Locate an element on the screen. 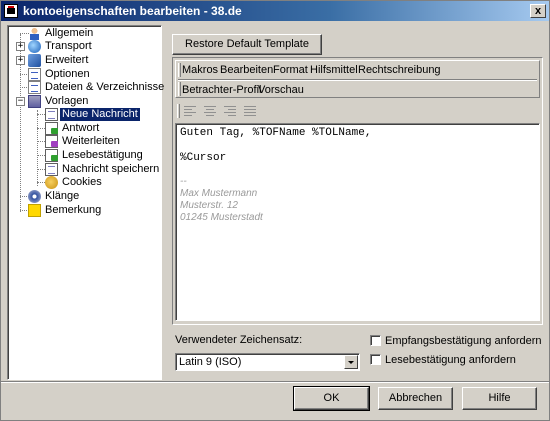  menu-bearbeiten: Bearbeiten is located at coordinates (246, 70).